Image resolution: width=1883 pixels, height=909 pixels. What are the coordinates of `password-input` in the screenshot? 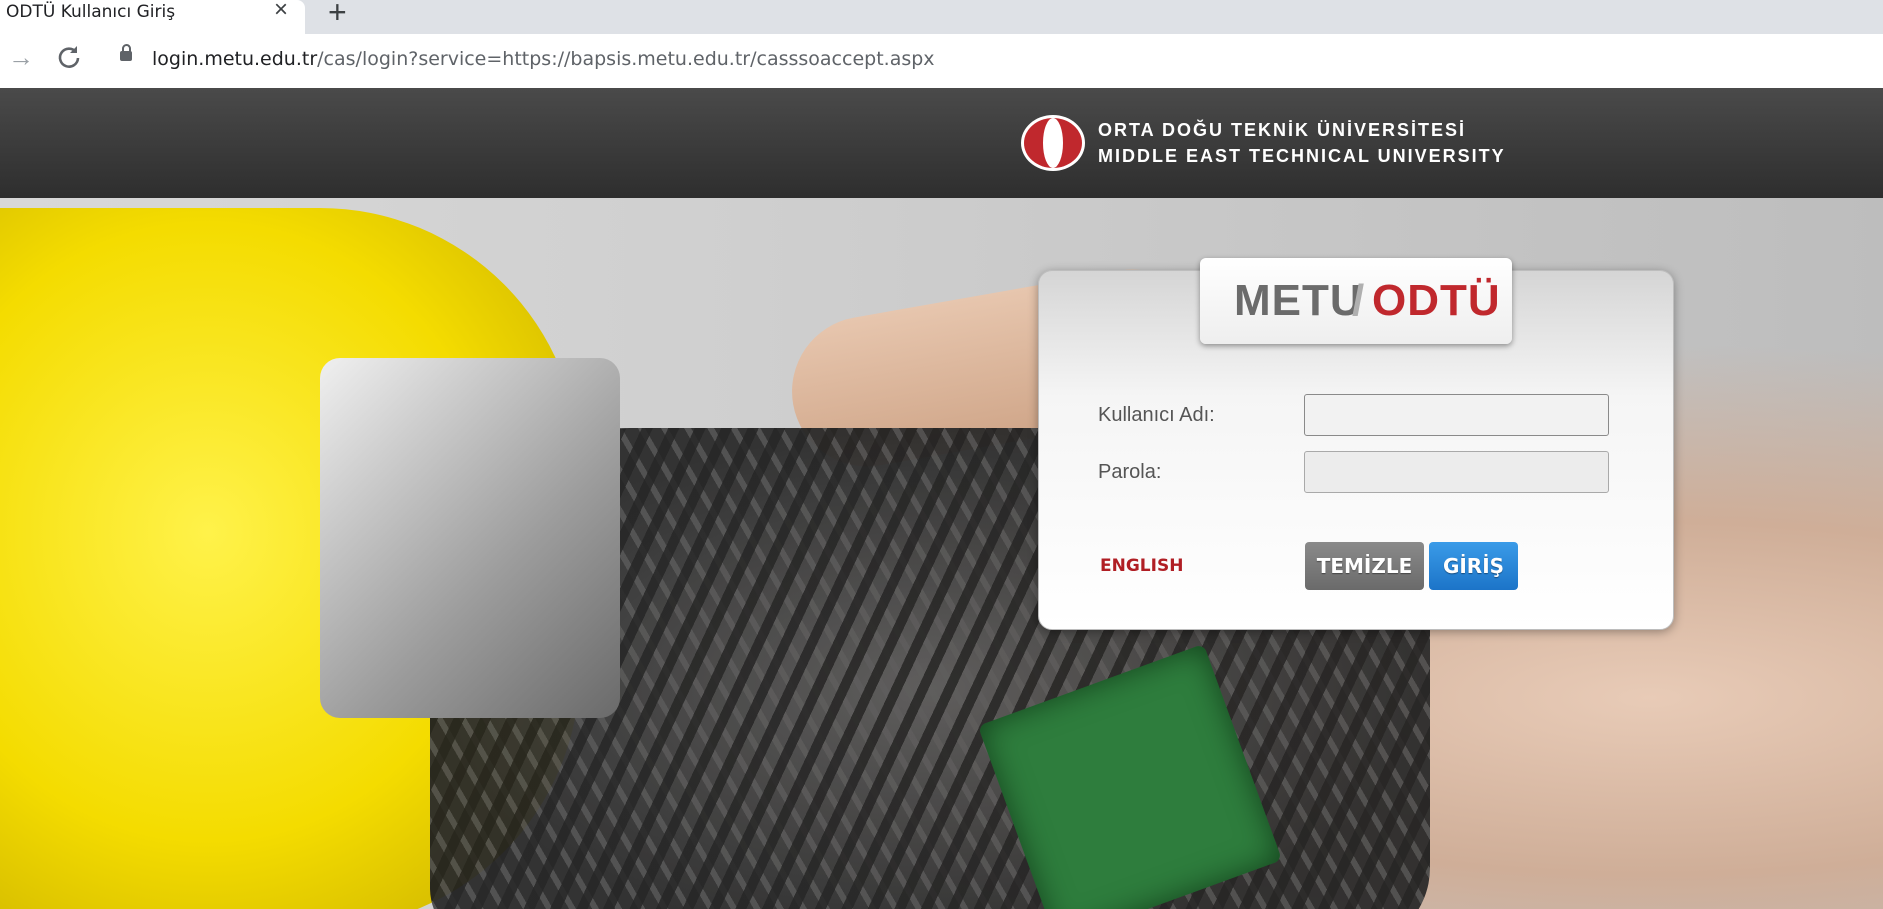 It's located at (1456, 472).